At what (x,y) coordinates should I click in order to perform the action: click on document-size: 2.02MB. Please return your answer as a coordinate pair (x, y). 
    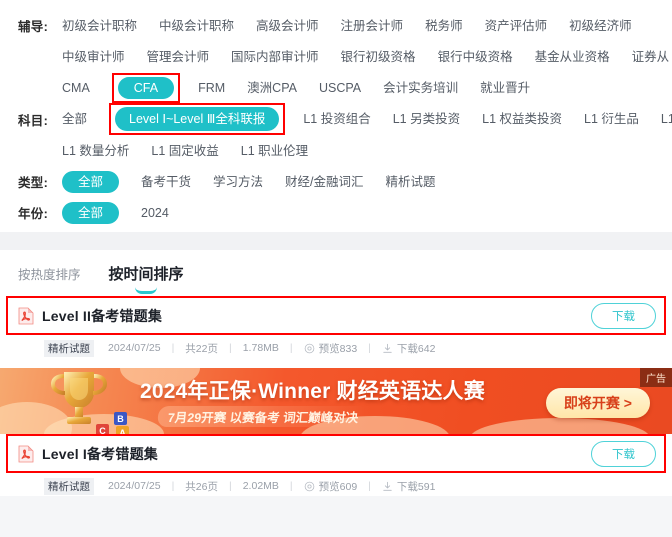
    Looking at the image, I should click on (260, 486).